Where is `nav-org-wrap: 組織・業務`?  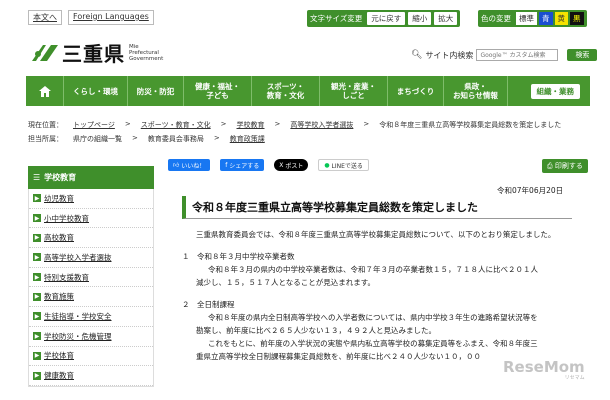 nav-org-wrap: 組織・業務 is located at coordinates (560, 91).